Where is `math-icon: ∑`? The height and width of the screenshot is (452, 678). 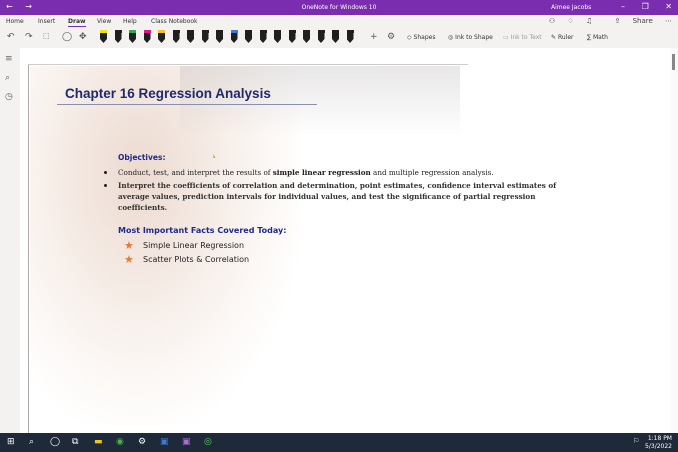
math-icon: ∑ is located at coordinates (589, 37).